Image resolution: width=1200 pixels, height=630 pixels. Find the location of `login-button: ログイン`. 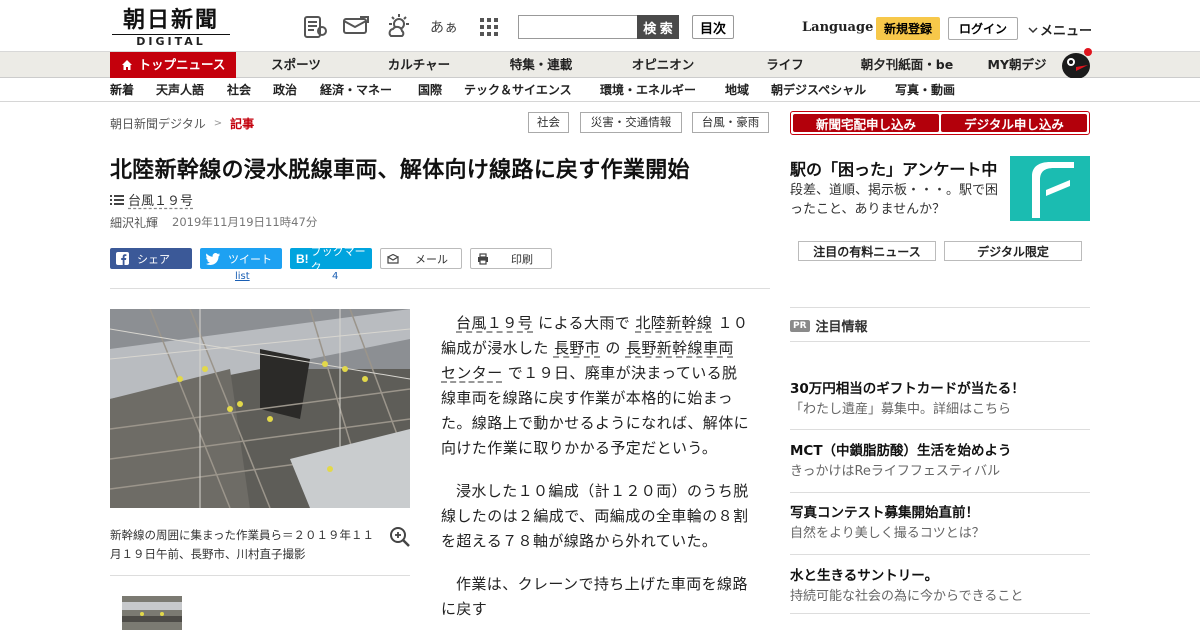

login-button: ログイン is located at coordinates (983, 28).